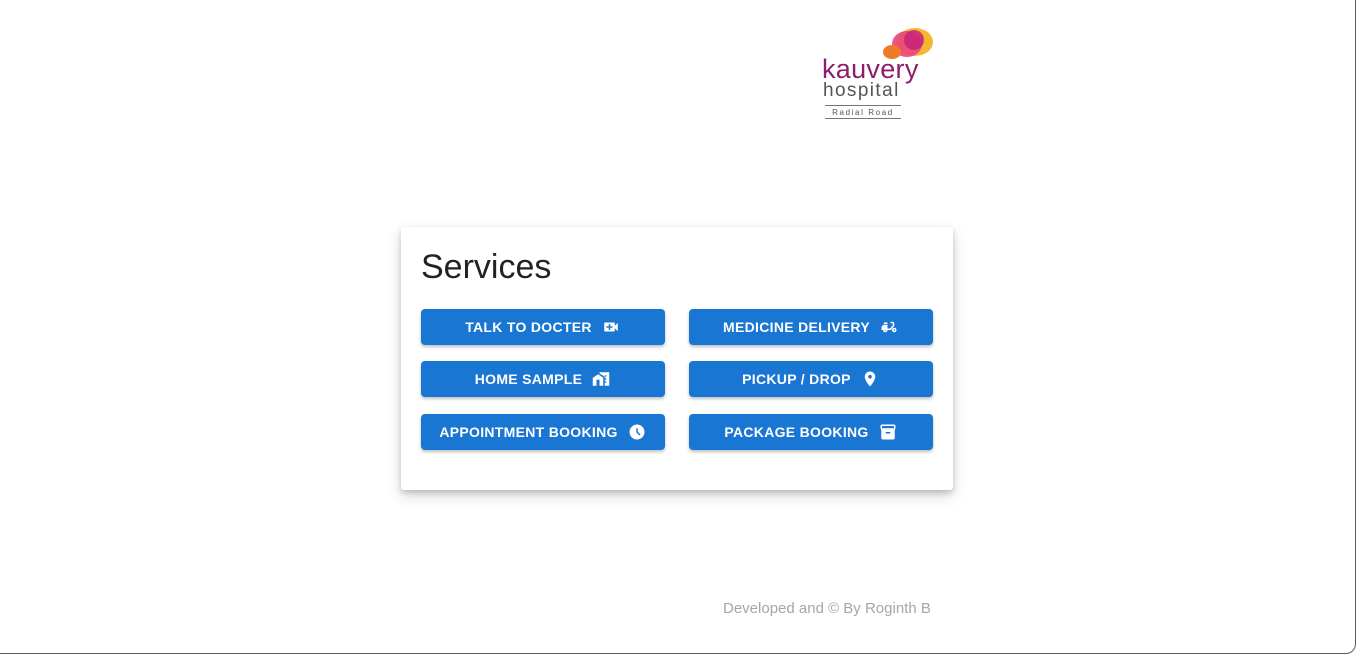 The height and width of the screenshot is (654, 1356). I want to click on package-booking-button: PACKAGE BOOKING, so click(811, 432).